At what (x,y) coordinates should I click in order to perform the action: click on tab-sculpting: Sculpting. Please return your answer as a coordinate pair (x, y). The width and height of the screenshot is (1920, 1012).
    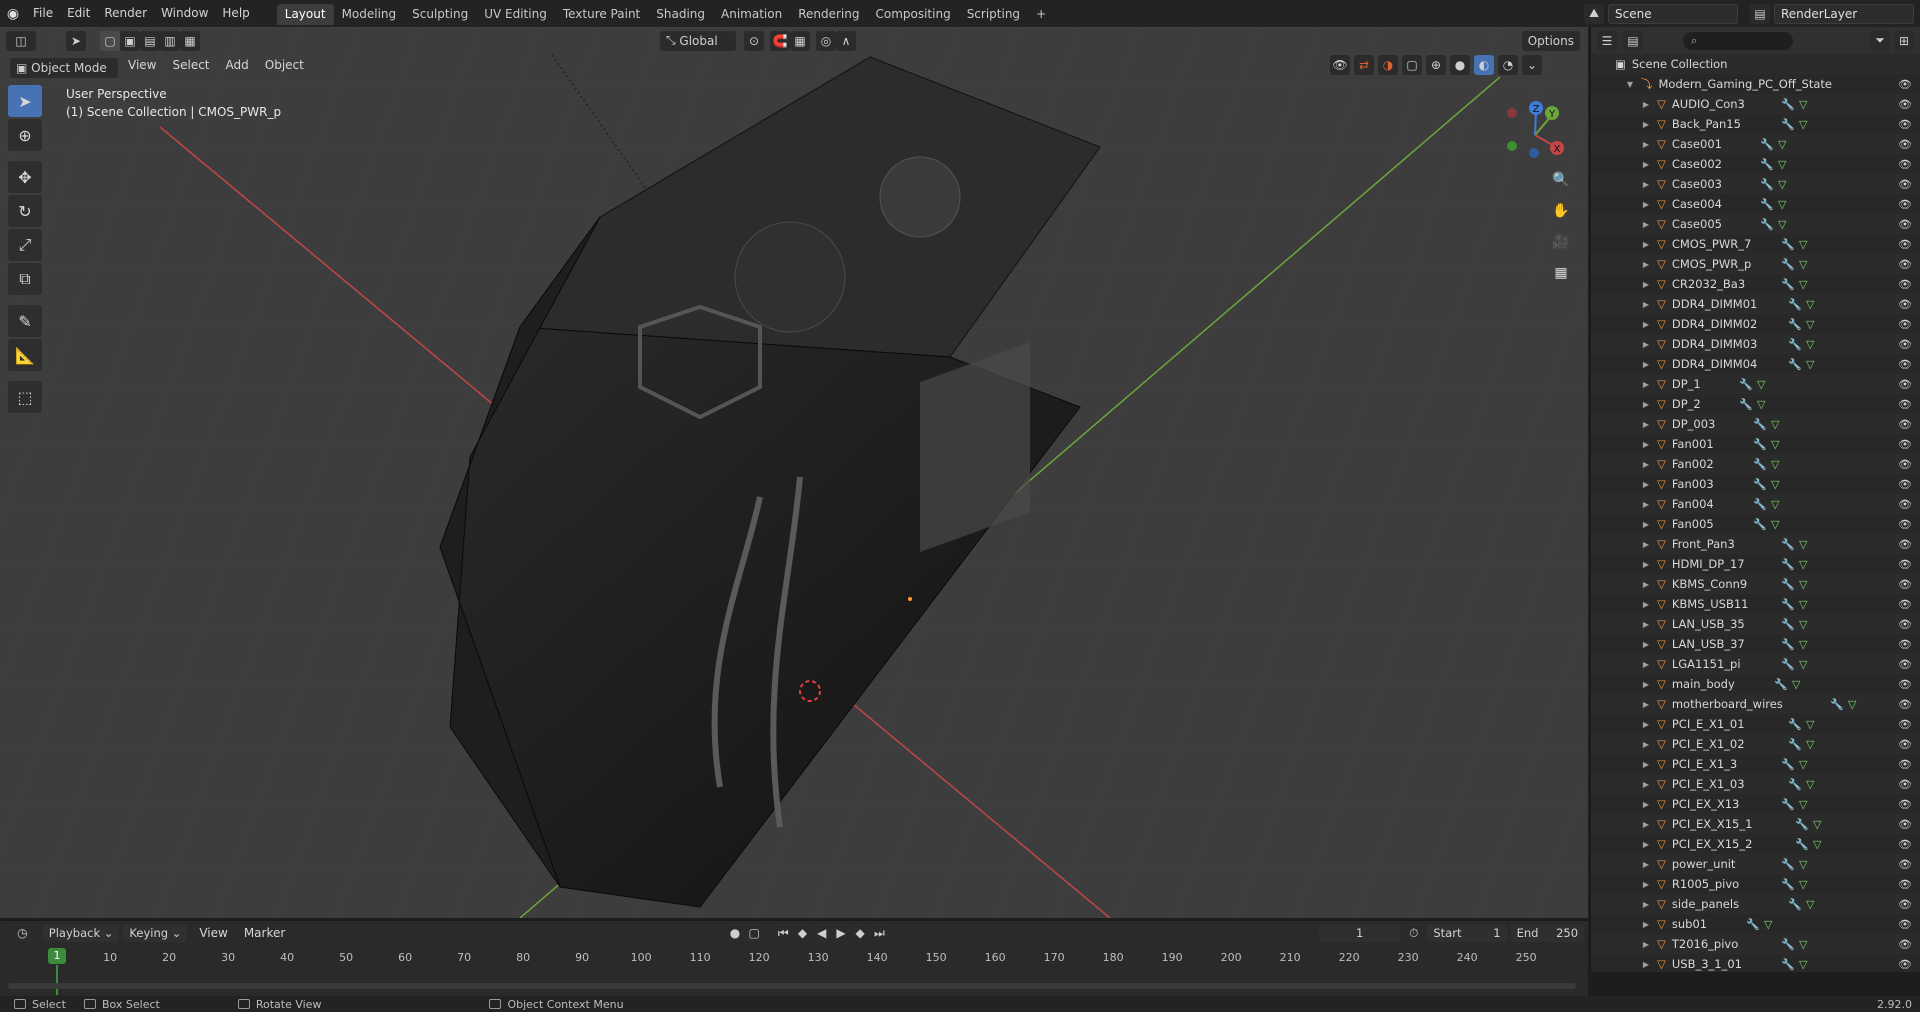
    Looking at the image, I should click on (440, 14).